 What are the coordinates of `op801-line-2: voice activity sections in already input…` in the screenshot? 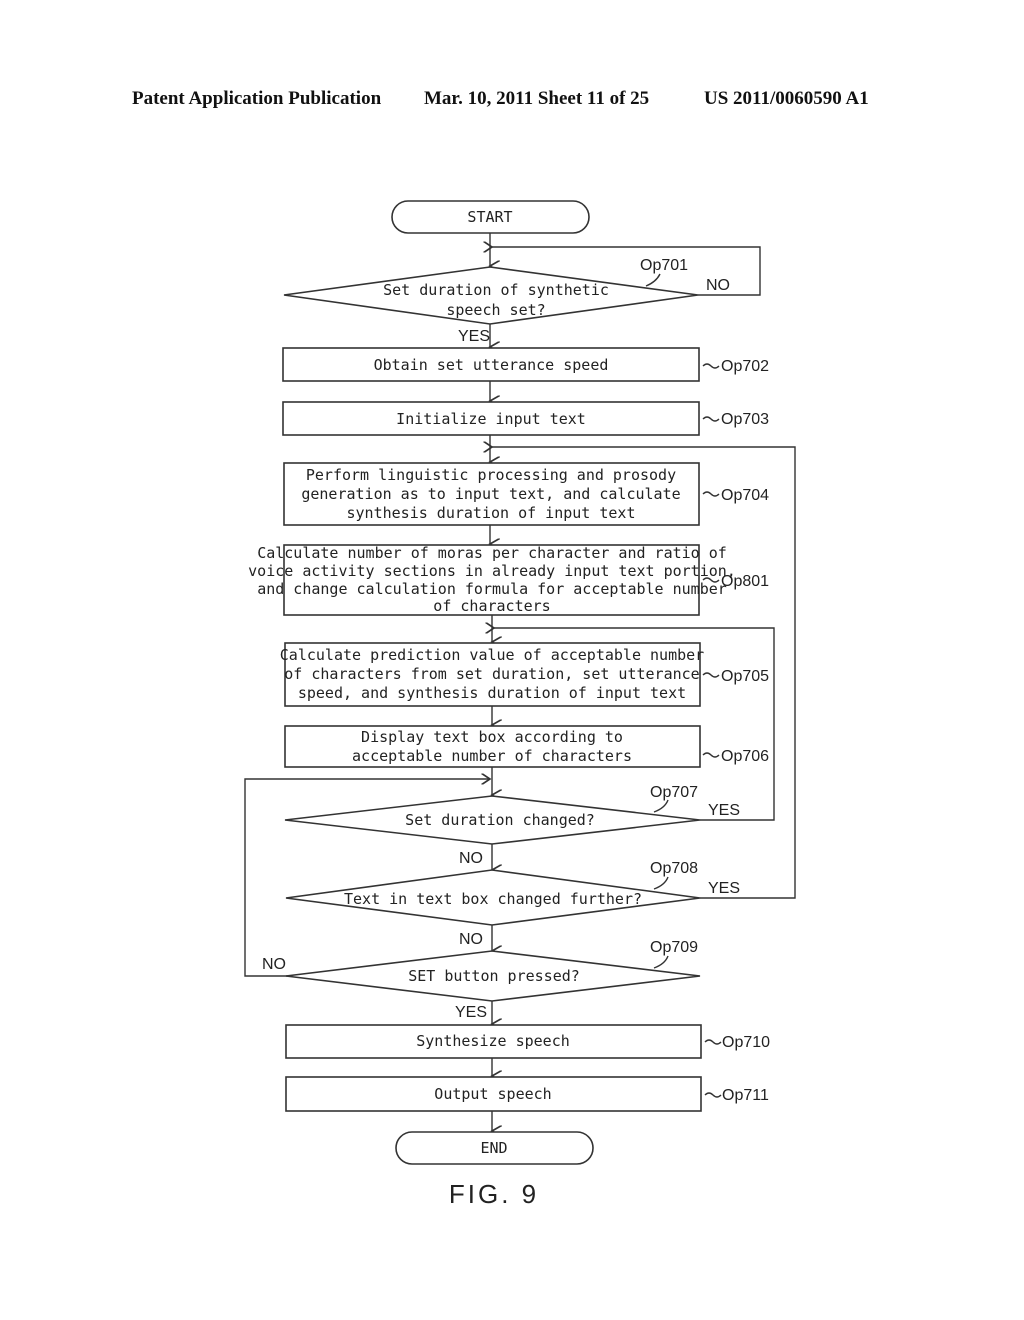 It's located at (492, 571).